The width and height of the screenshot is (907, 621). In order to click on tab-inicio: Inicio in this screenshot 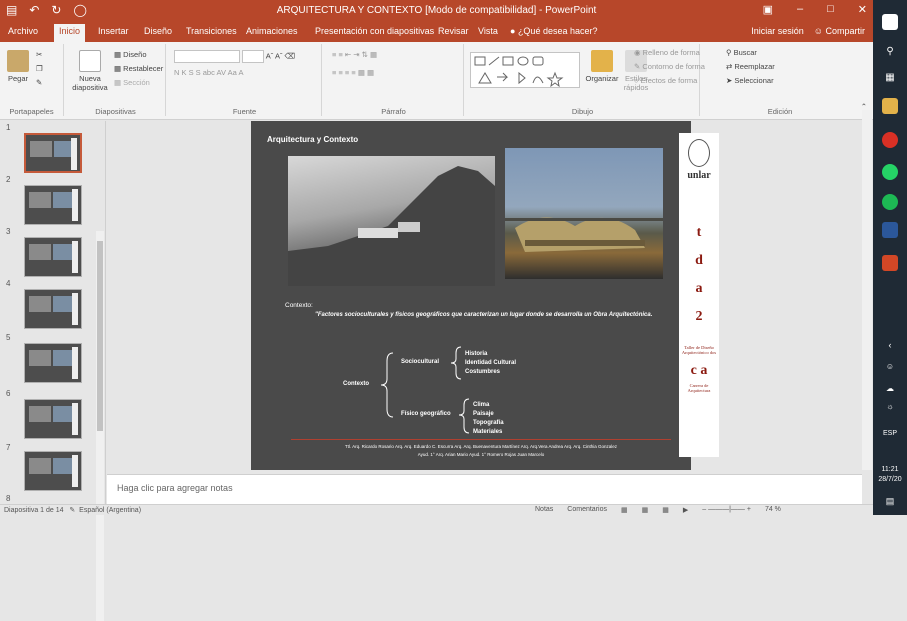, I will do `click(70, 33)`.